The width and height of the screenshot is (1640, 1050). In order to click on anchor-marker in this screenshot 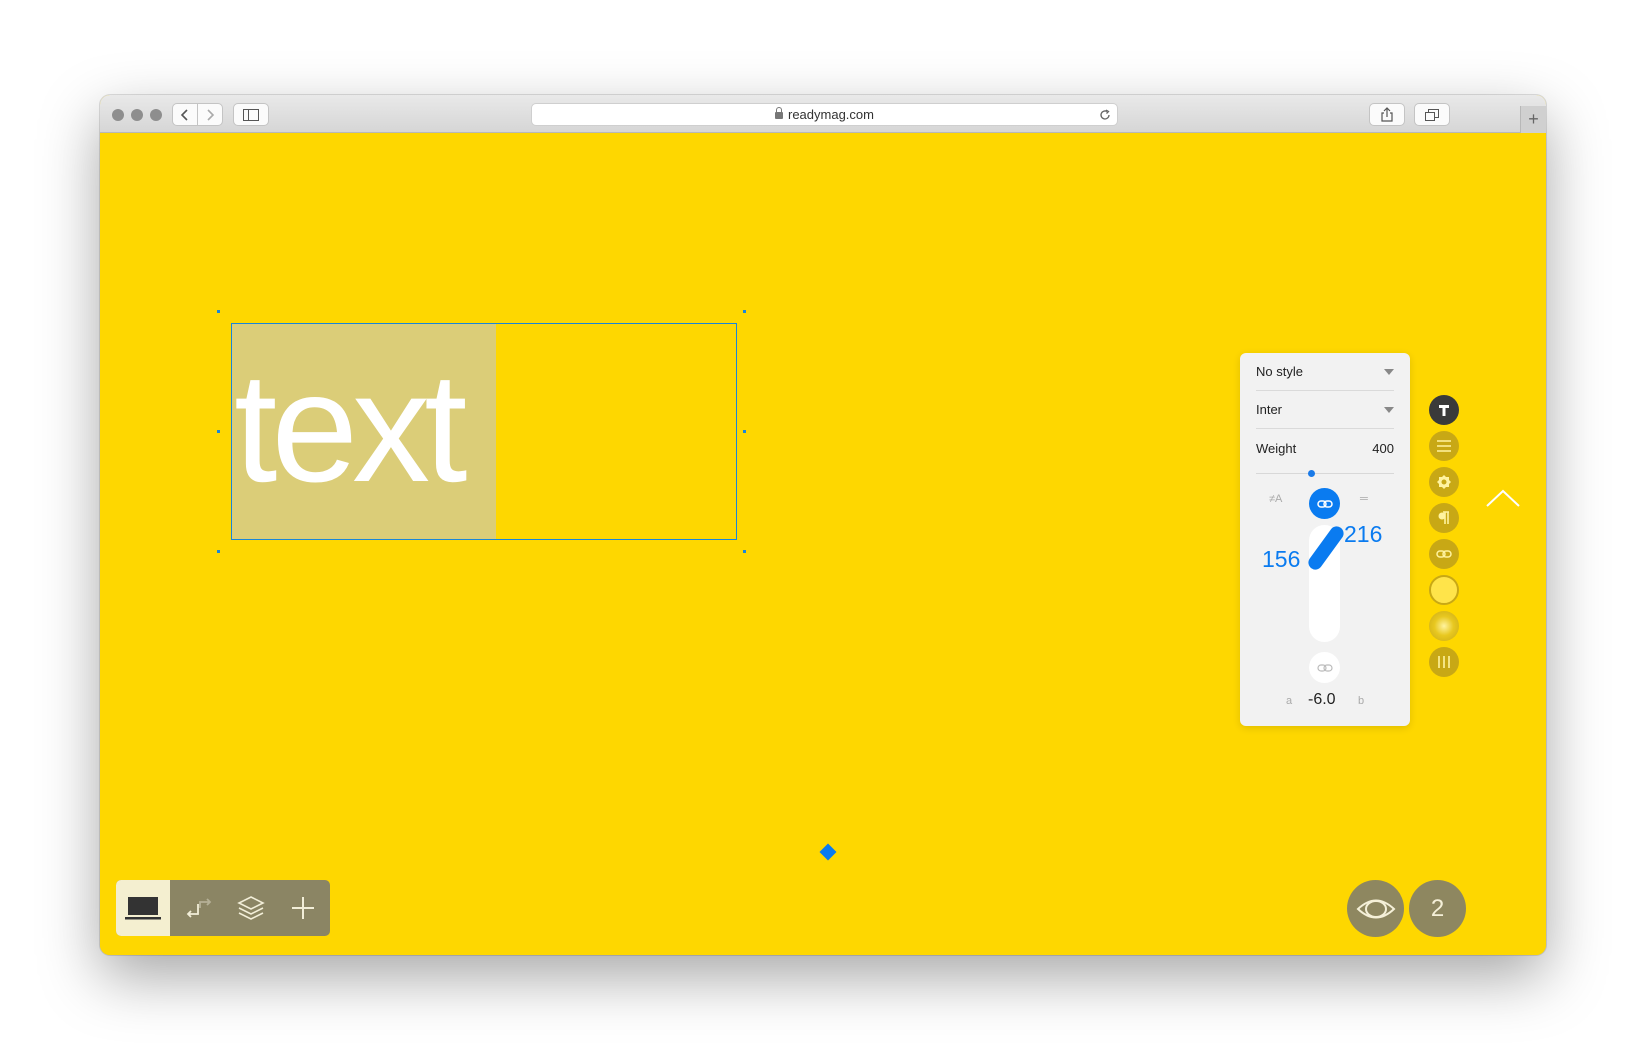, I will do `click(828, 852)`.